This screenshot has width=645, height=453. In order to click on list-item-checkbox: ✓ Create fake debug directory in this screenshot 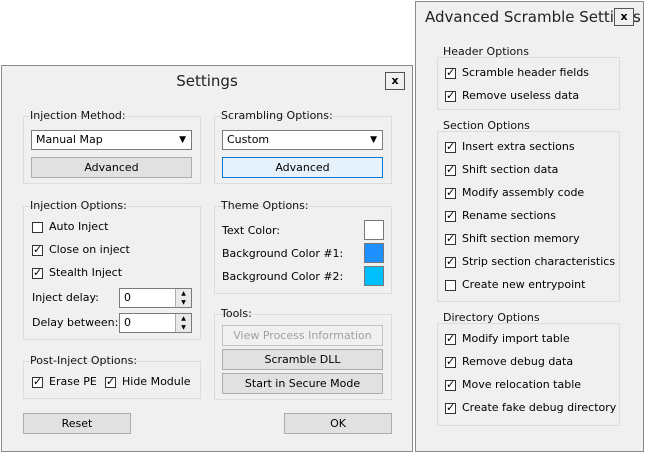, I will do `click(530, 409)`.